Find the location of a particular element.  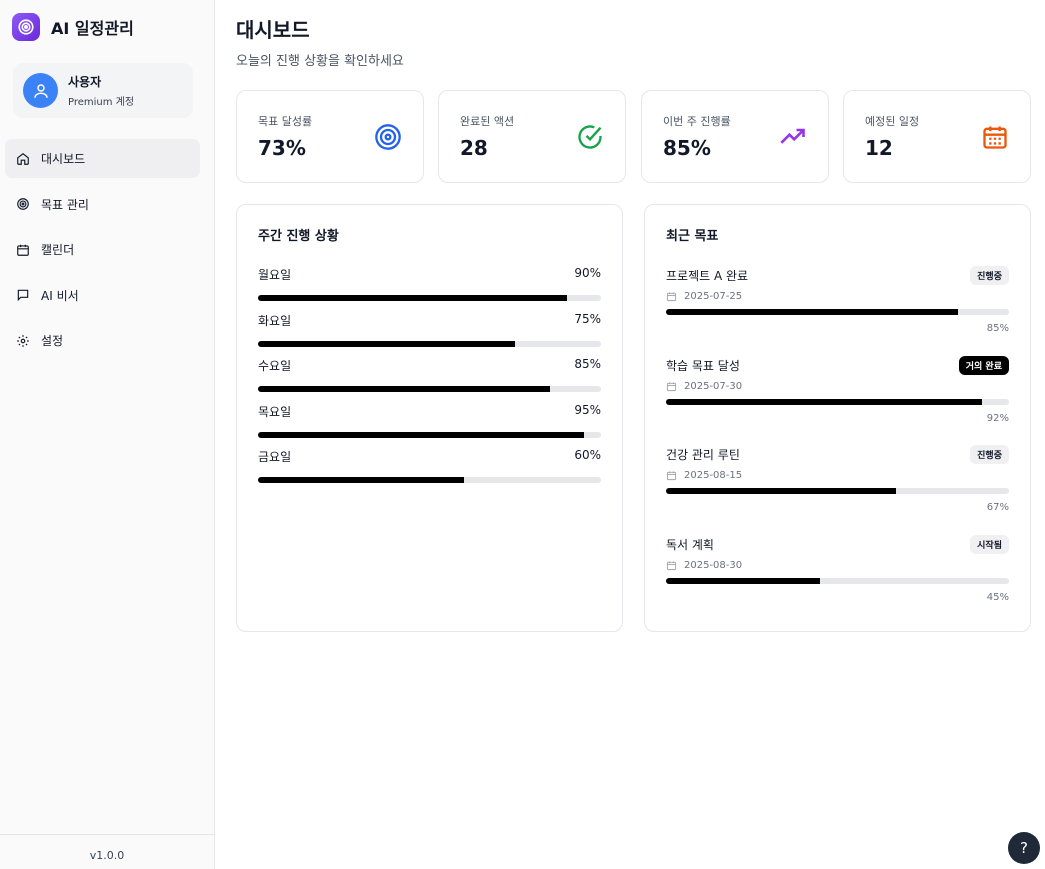

stat-label: 예정된 일정 is located at coordinates (892, 121).